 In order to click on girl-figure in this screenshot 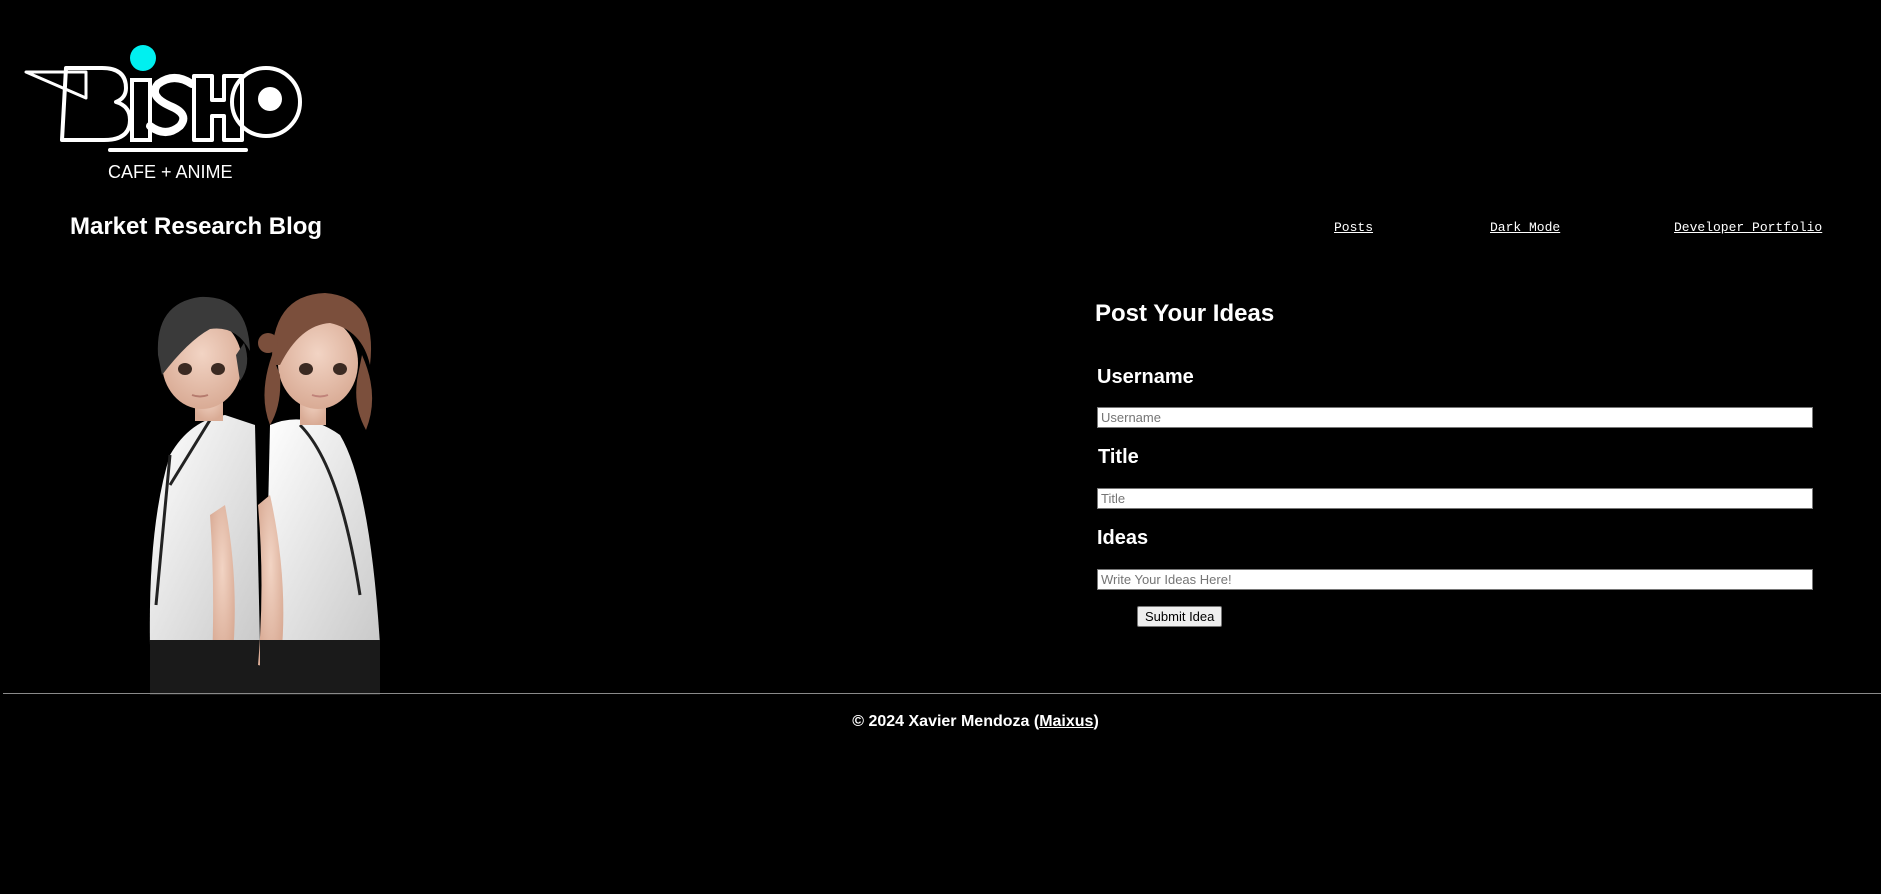, I will do `click(319, 494)`.